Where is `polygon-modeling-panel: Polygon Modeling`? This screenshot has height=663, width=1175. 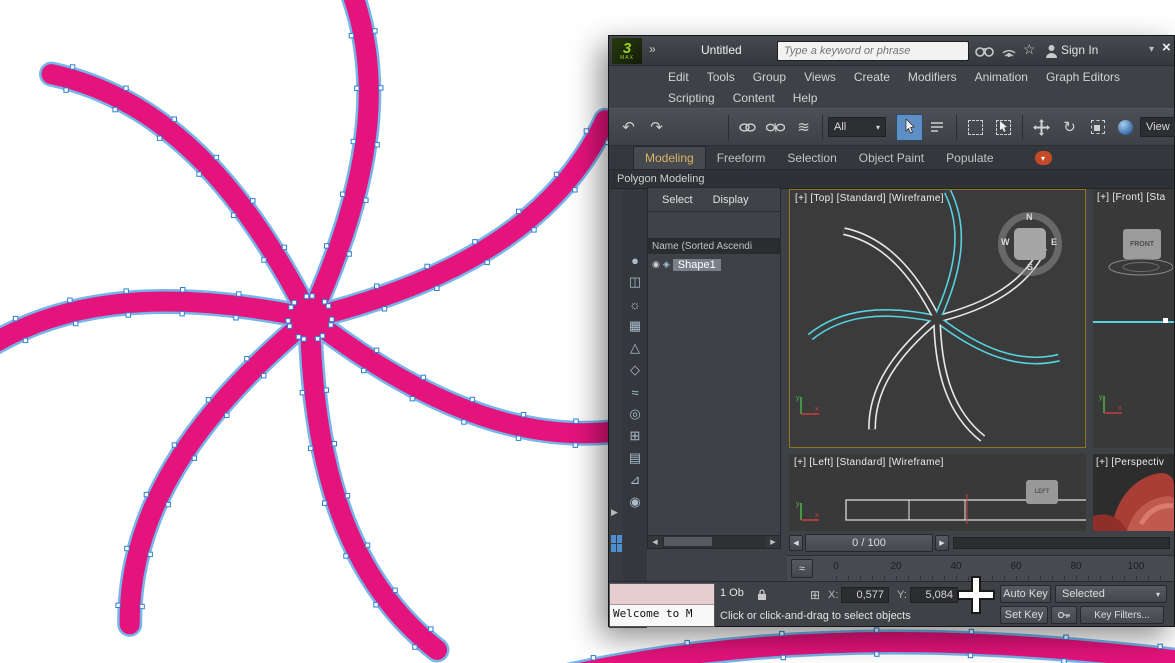
polygon-modeling-panel: Polygon Modeling is located at coordinates (660, 179).